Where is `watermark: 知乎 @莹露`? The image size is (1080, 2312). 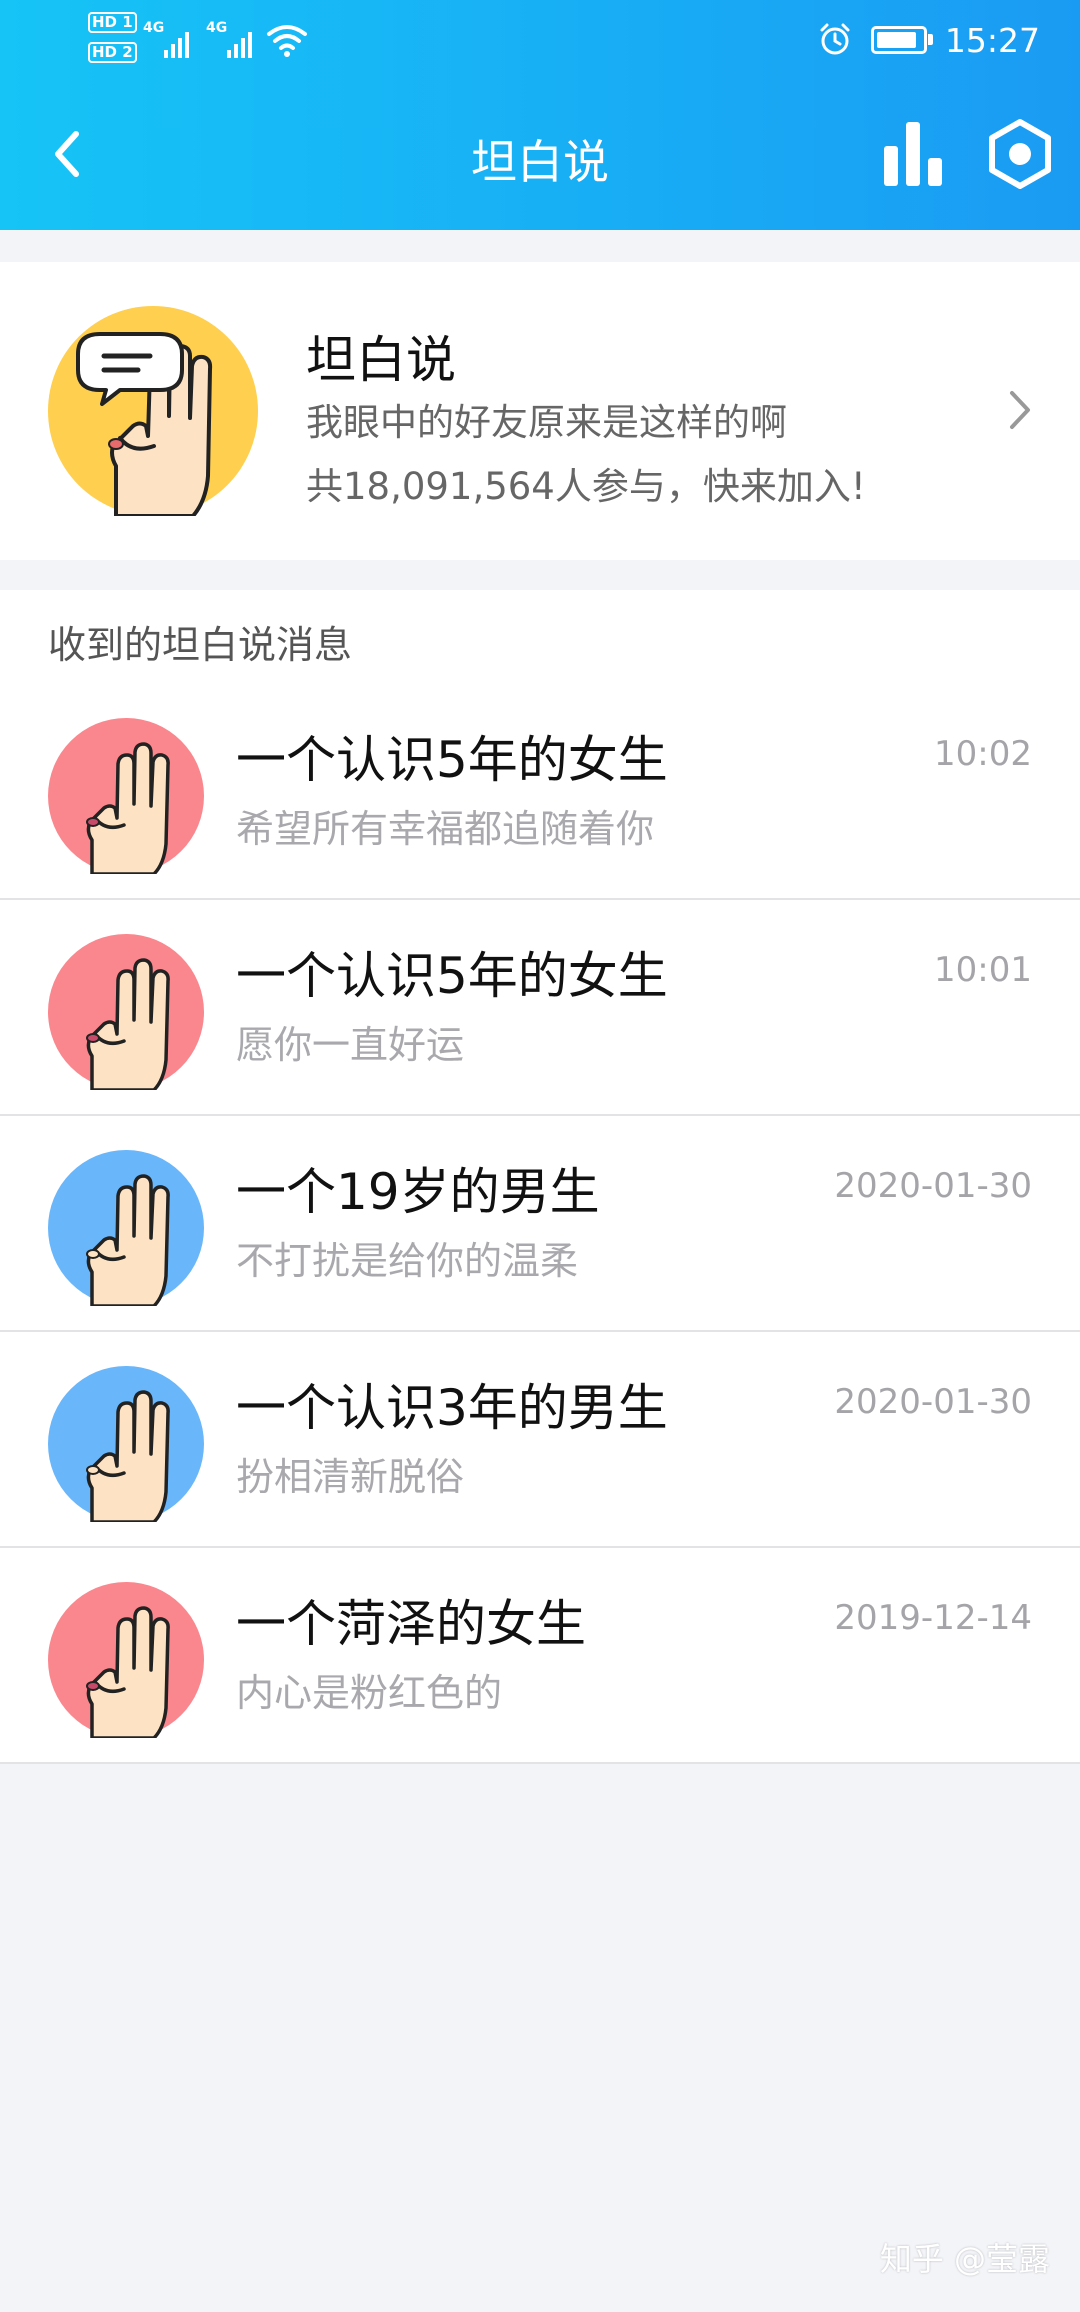
watermark: 知乎 @莹露 is located at coordinates (964, 2259).